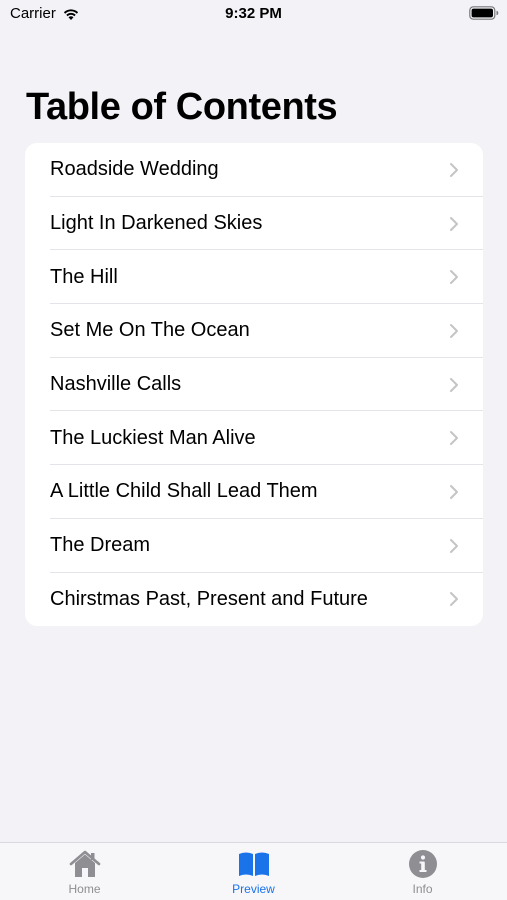 The width and height of the screenshot is (507, 900). What do you see at coordinates (254, 277) in the screenshot?
I see `toc-row: The Hill` at bounding box center [254, 277].